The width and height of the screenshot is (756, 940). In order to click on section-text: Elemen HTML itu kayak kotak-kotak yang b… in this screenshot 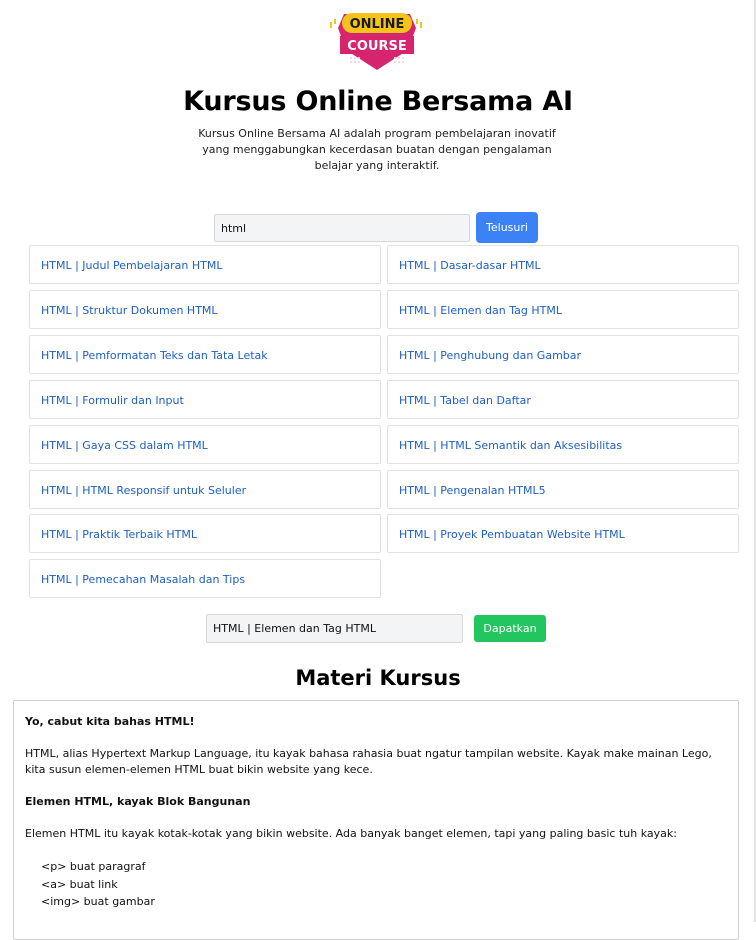, I will do `click(351, 833)`.